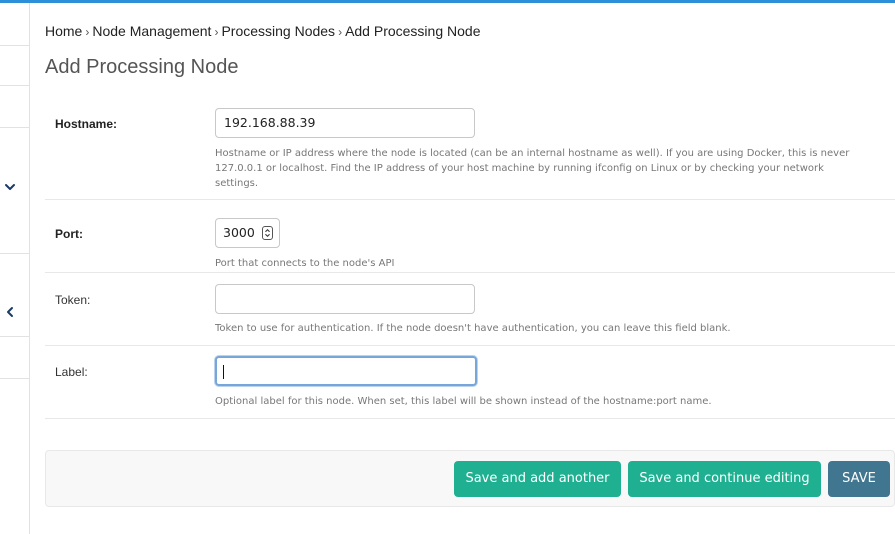 This screenshot has height=534, width=895. Describe the element at coordinates (73, 300) in the screenshot. I see `token-label: Token:` at that location.